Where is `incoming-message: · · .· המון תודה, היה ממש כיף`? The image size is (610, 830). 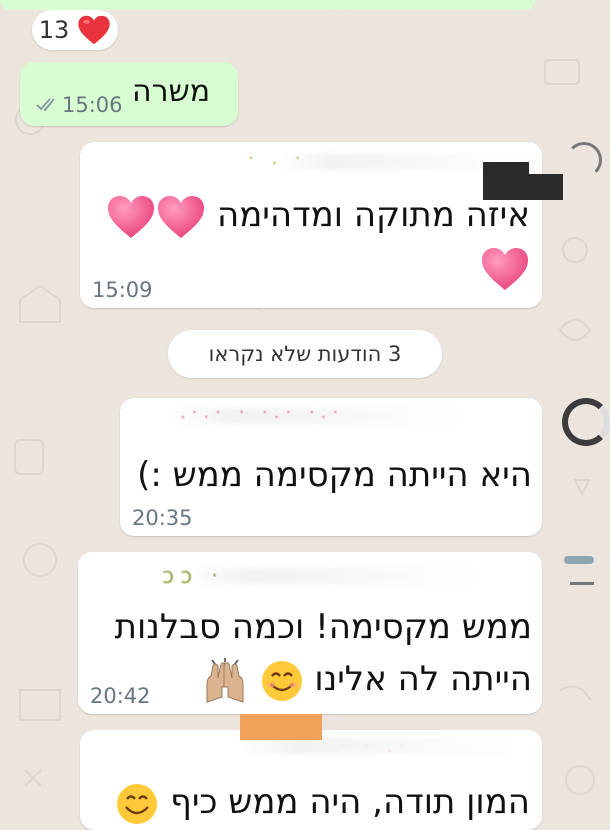 incoming-message: · · .· המון תודה, היה ממש כיף is located at coordinates (311, 772).